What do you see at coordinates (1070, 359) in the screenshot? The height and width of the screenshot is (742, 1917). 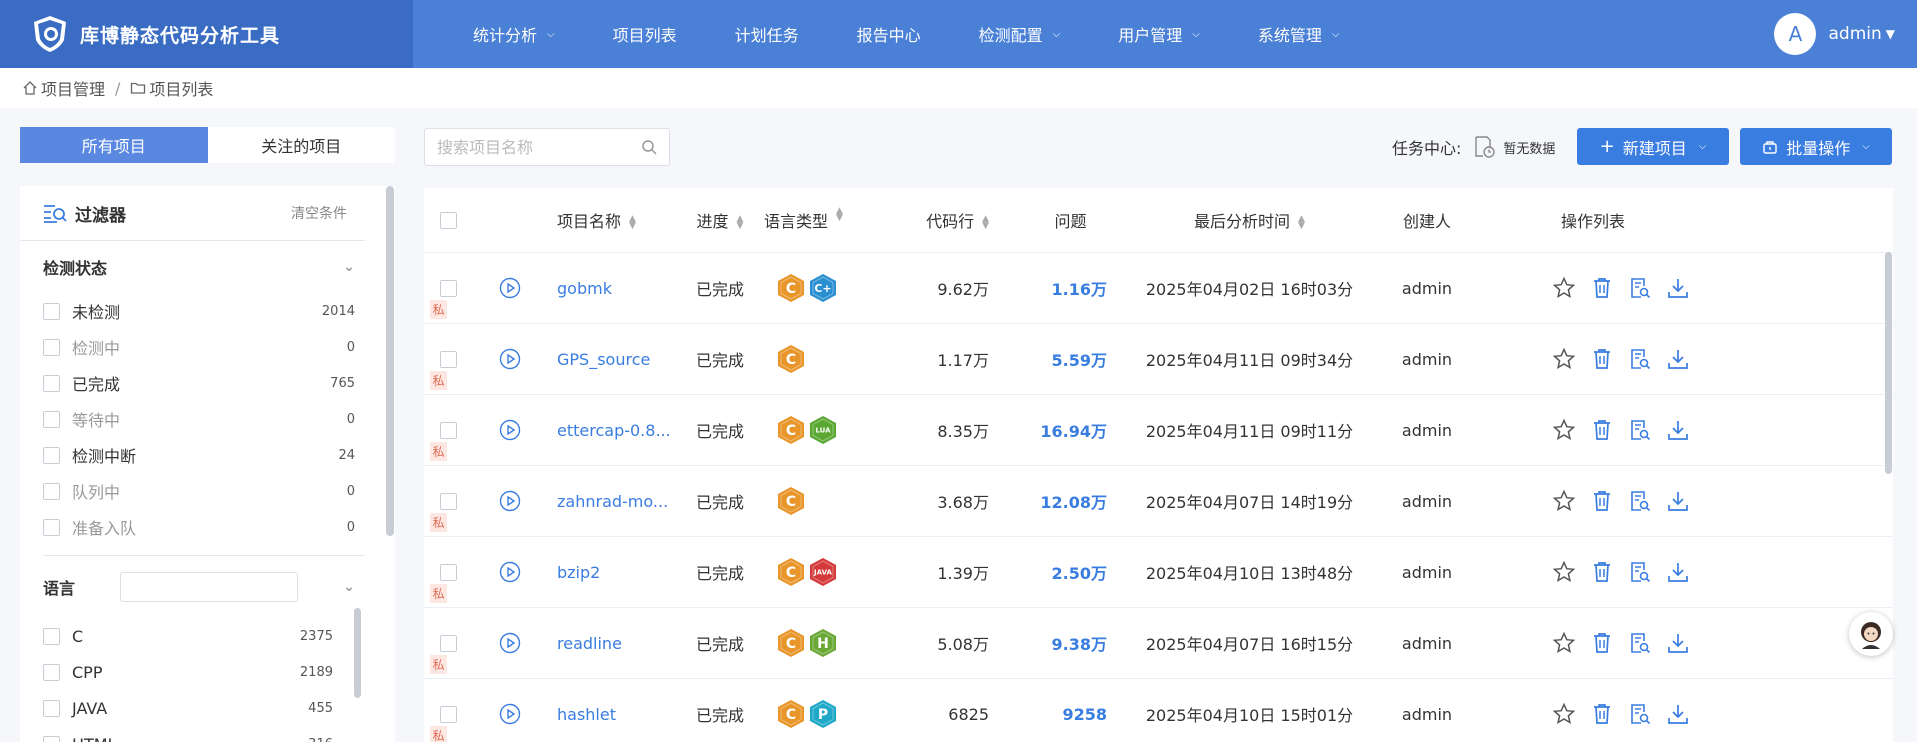 I see `issue-count-link: 5.59万` at bounding box center [1070, 359].